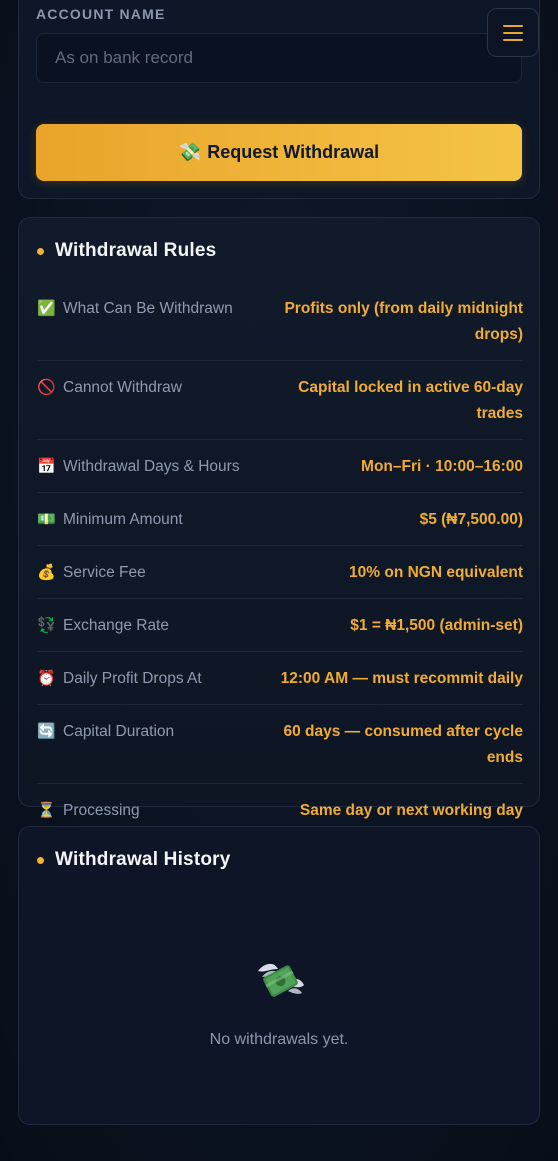  I want to click on rule-value: 12:00 AM — must recommit daily, so click(401, 678).